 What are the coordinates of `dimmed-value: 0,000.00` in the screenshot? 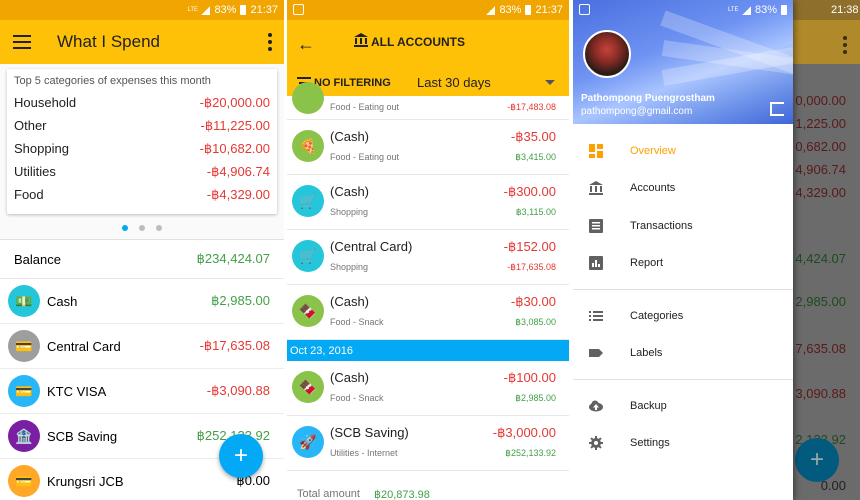 It's located at (820, 100).